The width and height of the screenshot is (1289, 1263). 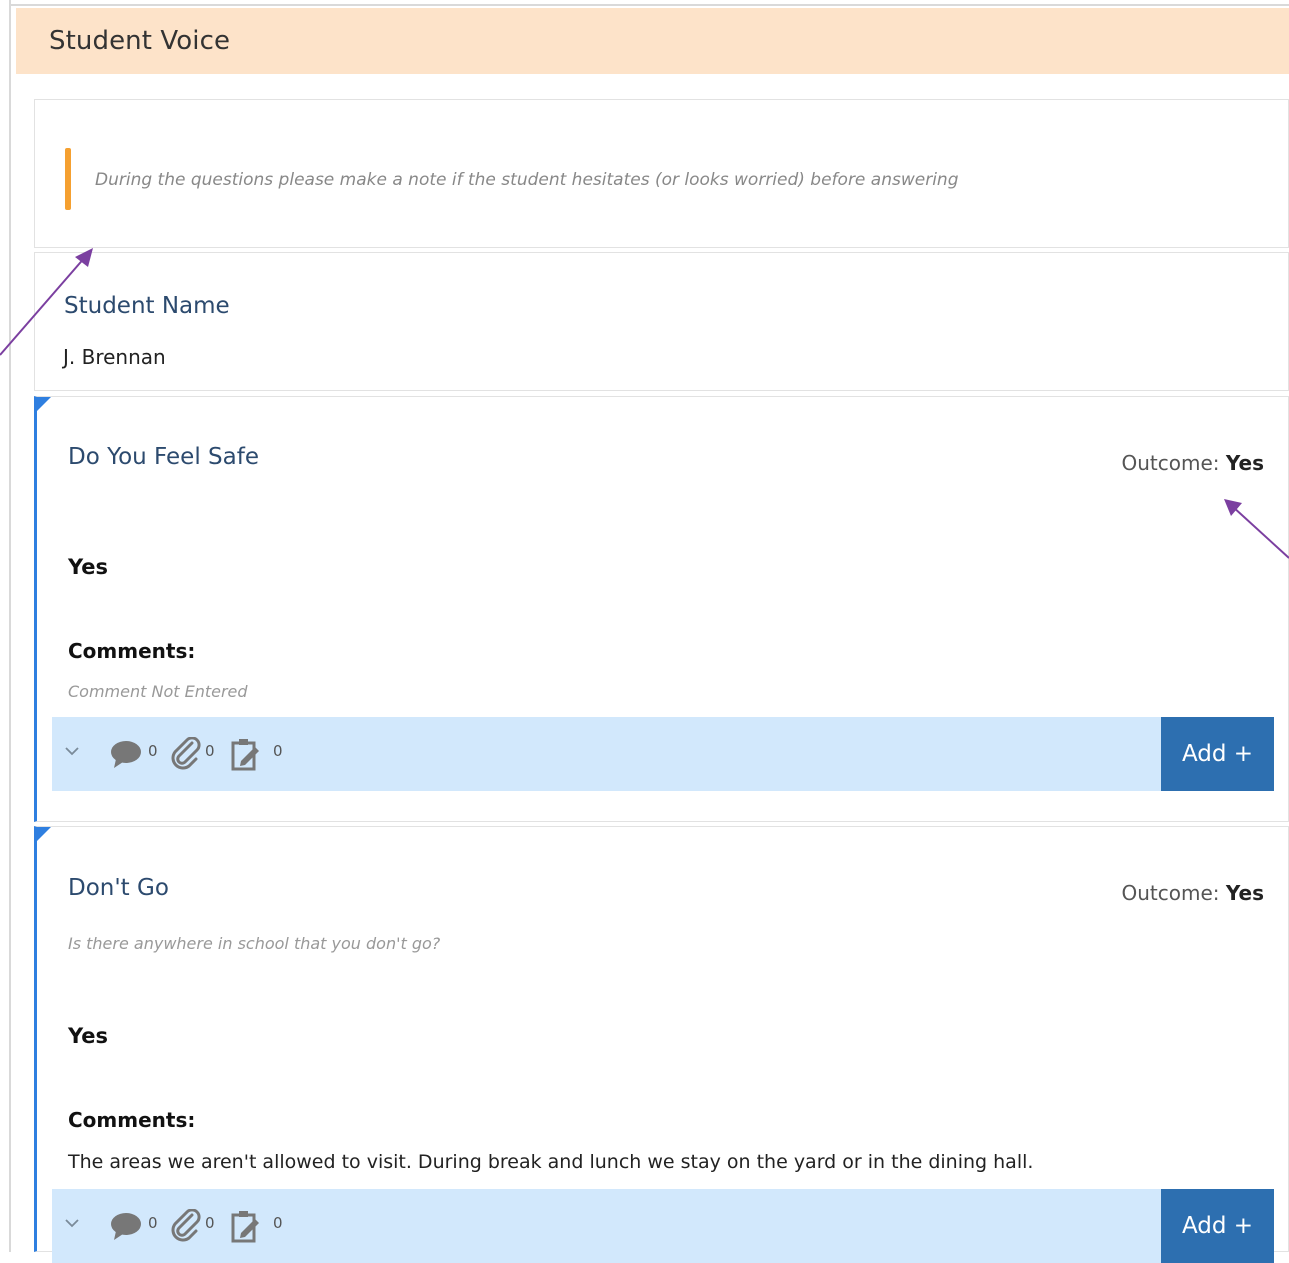 What do you see at coordinates (68, 179) in the screenshot?
I see `note-accent-bar` at bounding box center [68, 179].